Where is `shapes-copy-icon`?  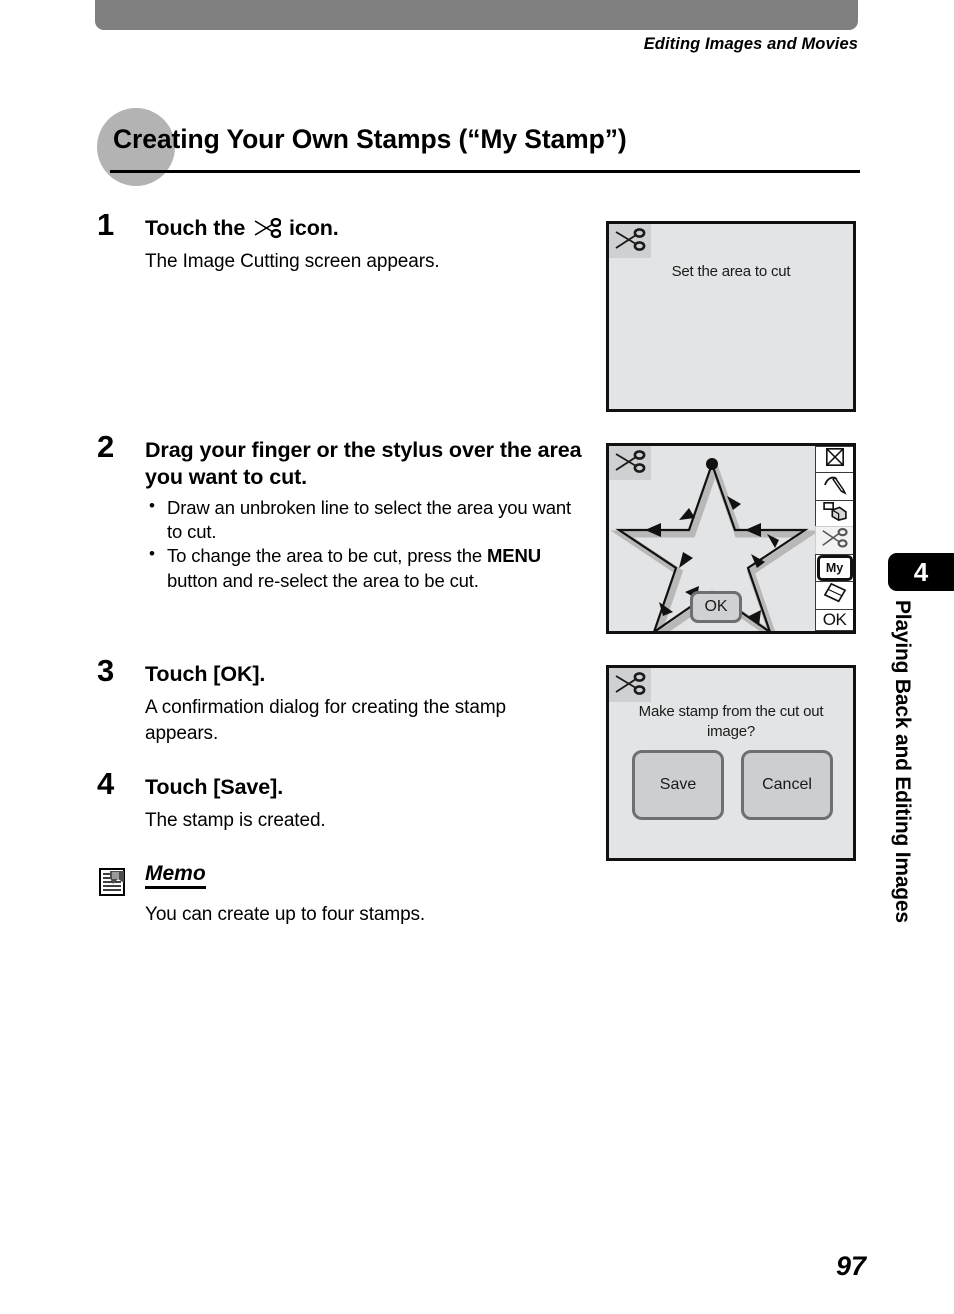 shapes-copy-icon is located at coordinates (834, 513).